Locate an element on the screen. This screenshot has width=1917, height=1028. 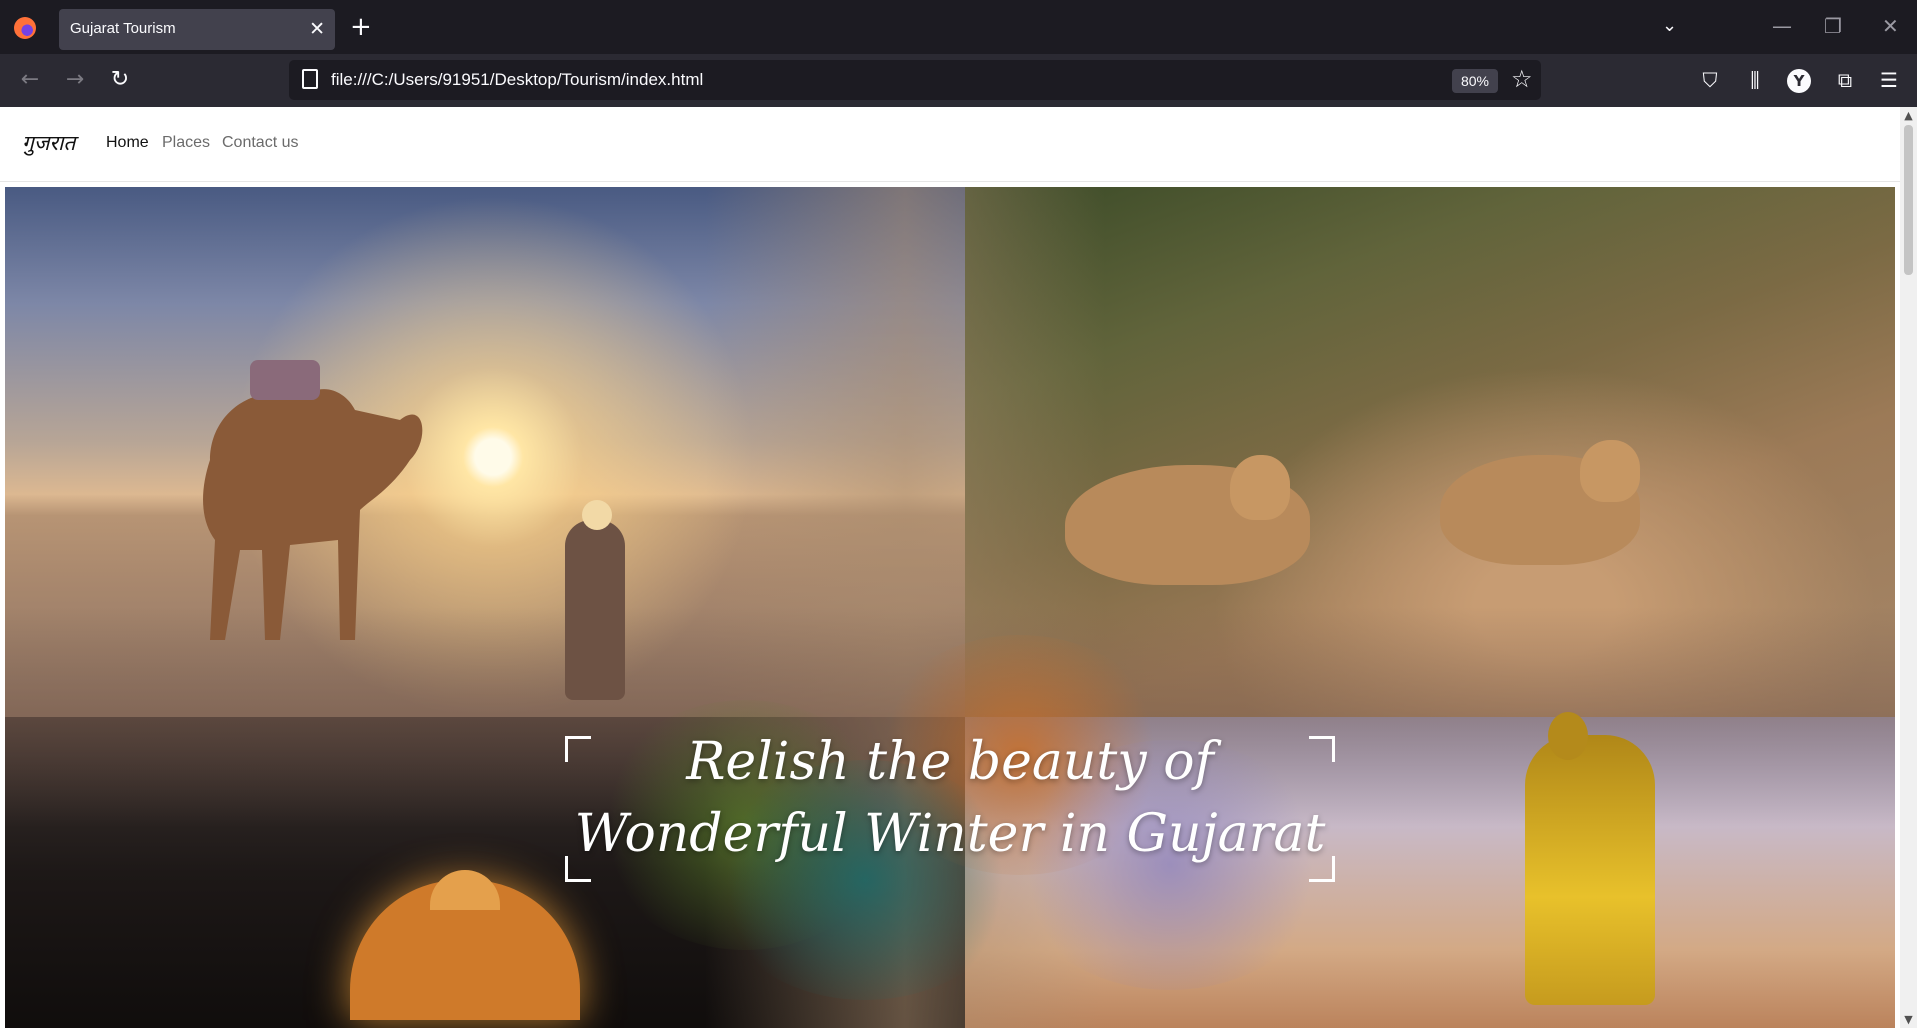
pocket-icon: ⛉ is located at coordinates (1710, 81).